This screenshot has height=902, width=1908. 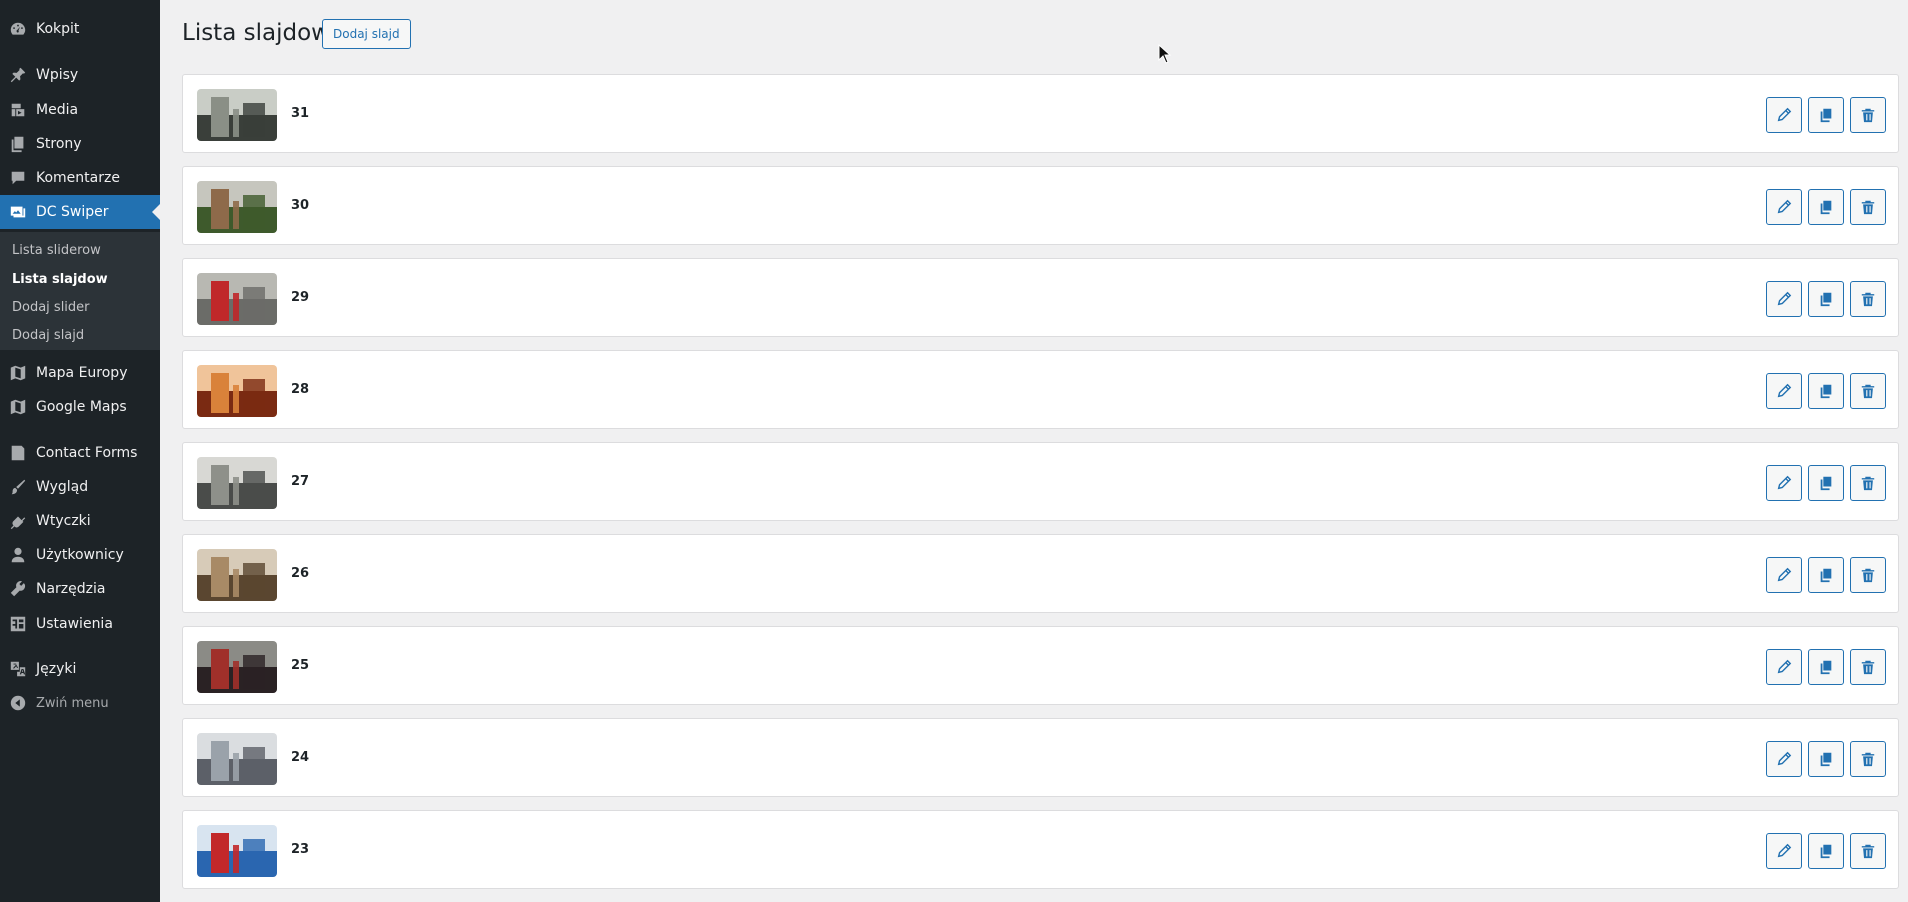 I want to click on sidebar-item-użytkownicy: Użytkownicy, so click(x=80, y=555).